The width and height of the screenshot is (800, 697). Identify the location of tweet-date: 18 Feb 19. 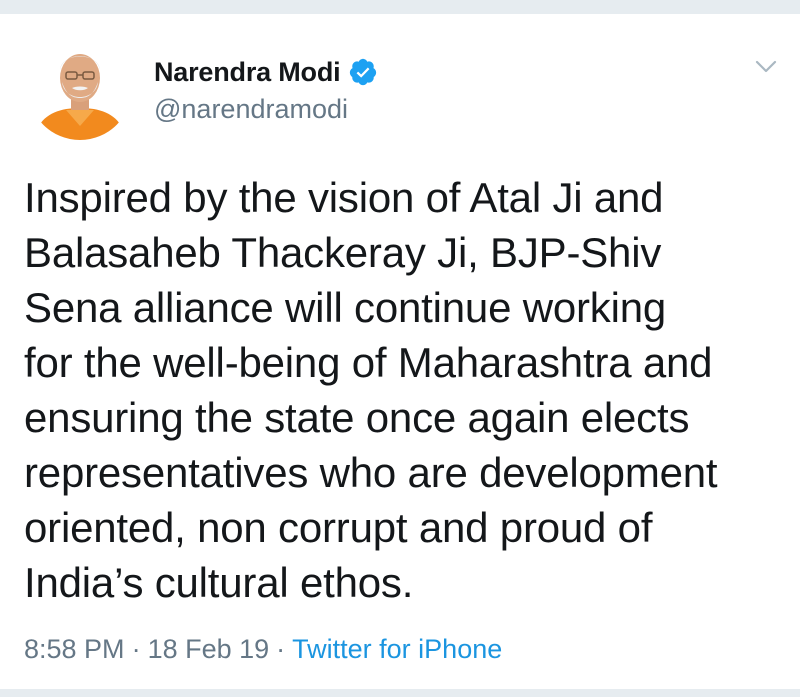
(209, 649).